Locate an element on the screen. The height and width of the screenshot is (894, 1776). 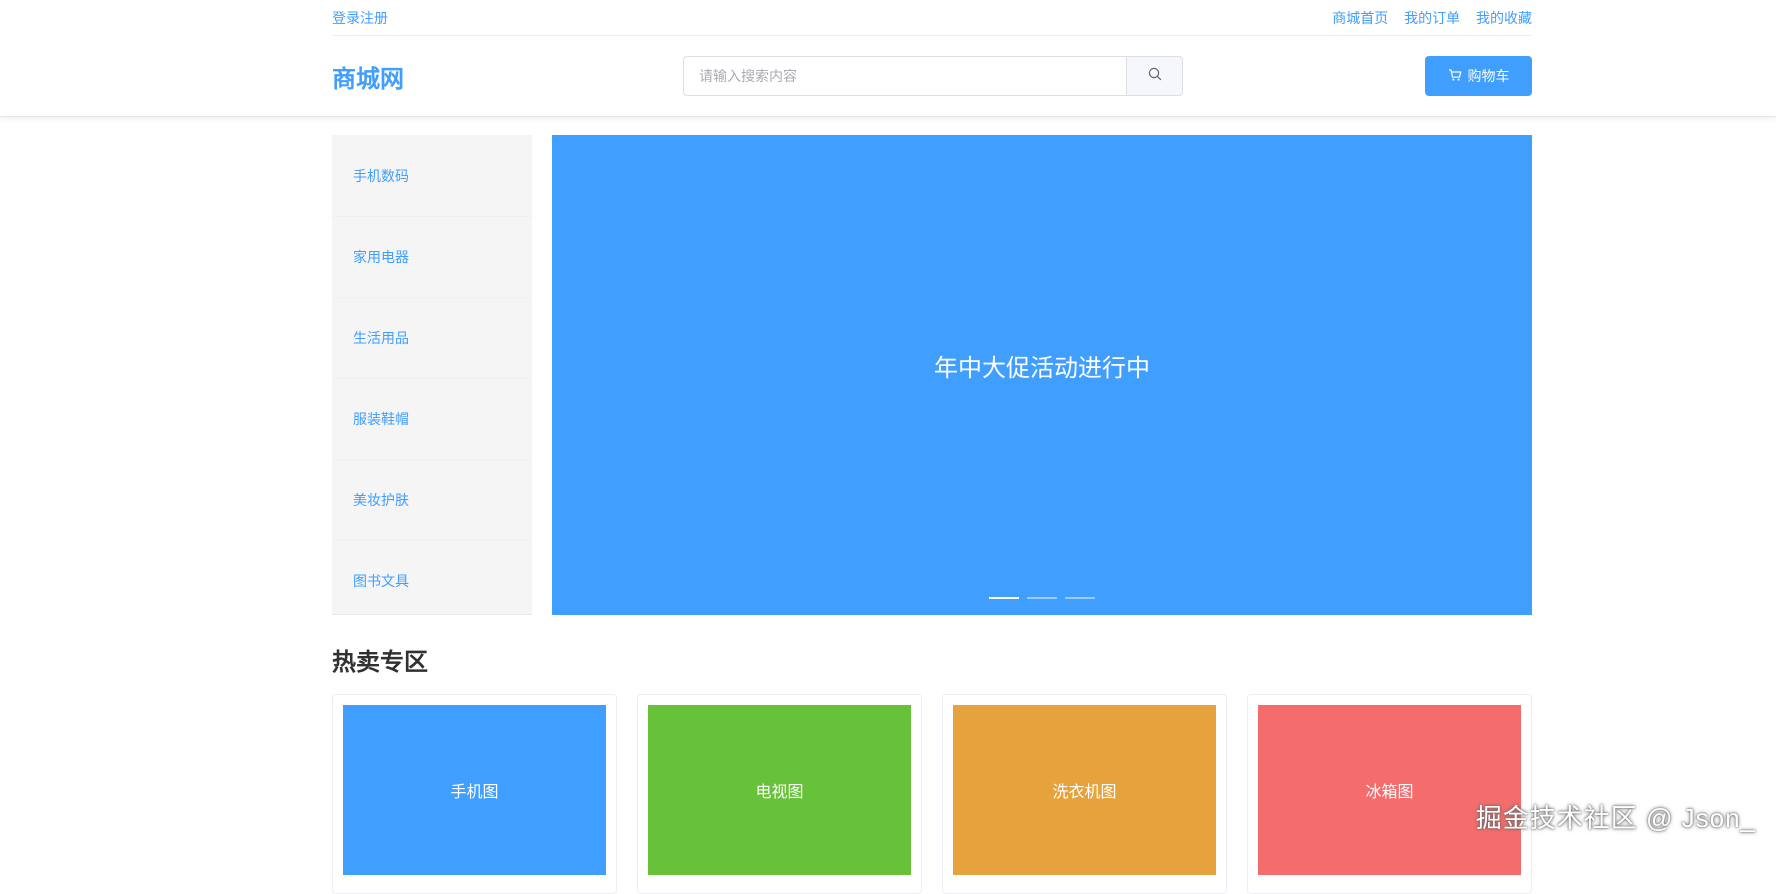
category-item-daily: 生活用品 is located at coordinates (432, 337).